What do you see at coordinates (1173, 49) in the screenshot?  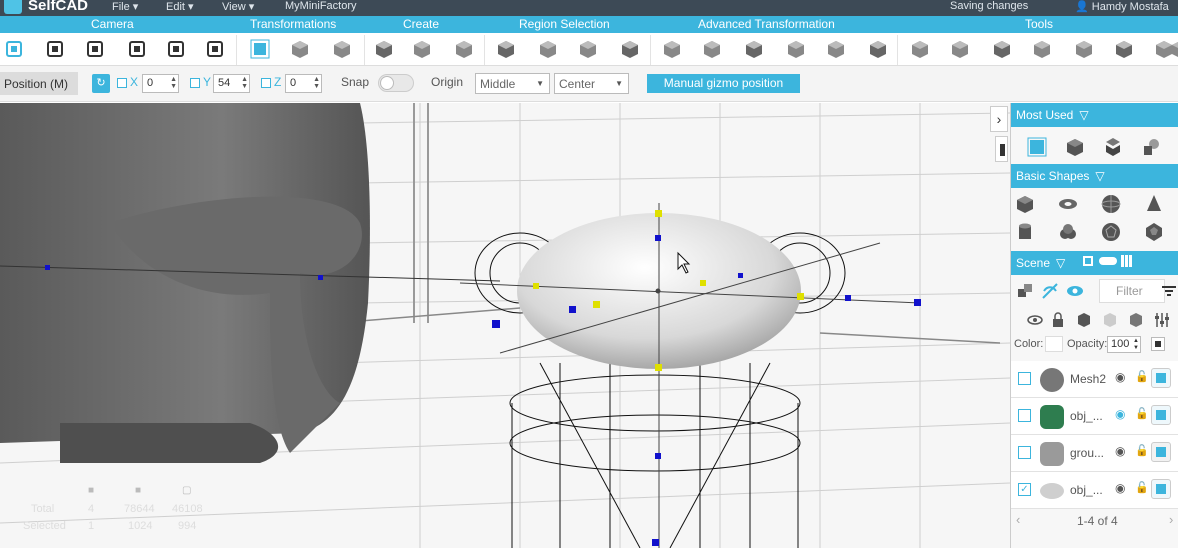 I see `more-icon` at bounding box center [1173, 49].